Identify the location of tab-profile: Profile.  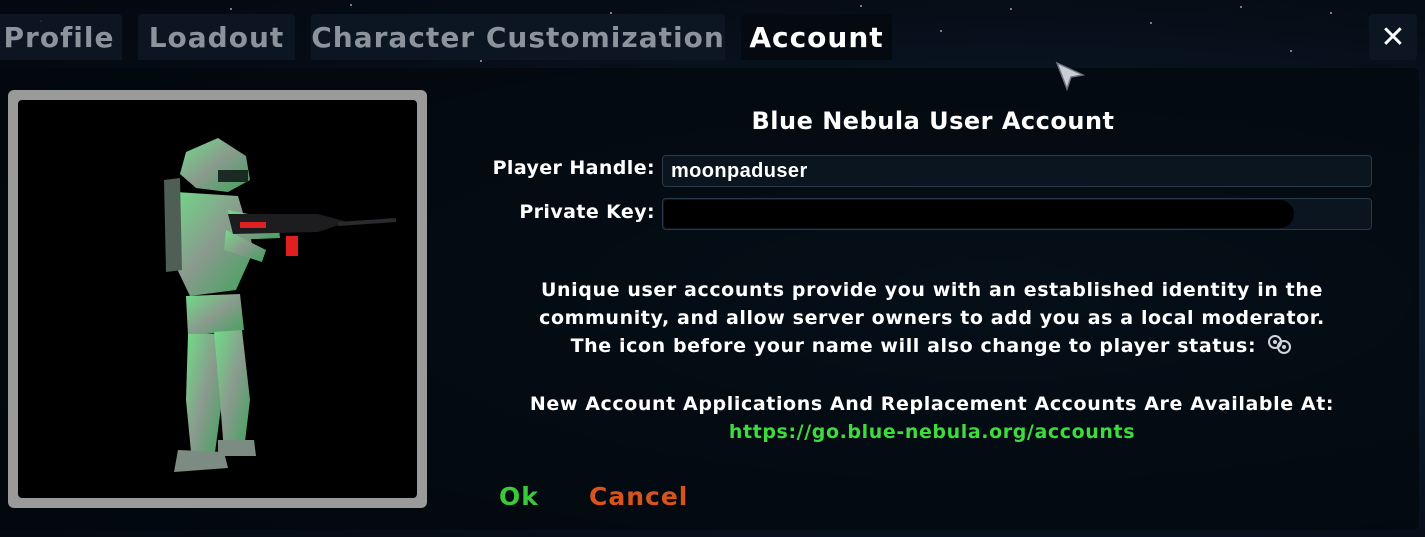
(61, 37).